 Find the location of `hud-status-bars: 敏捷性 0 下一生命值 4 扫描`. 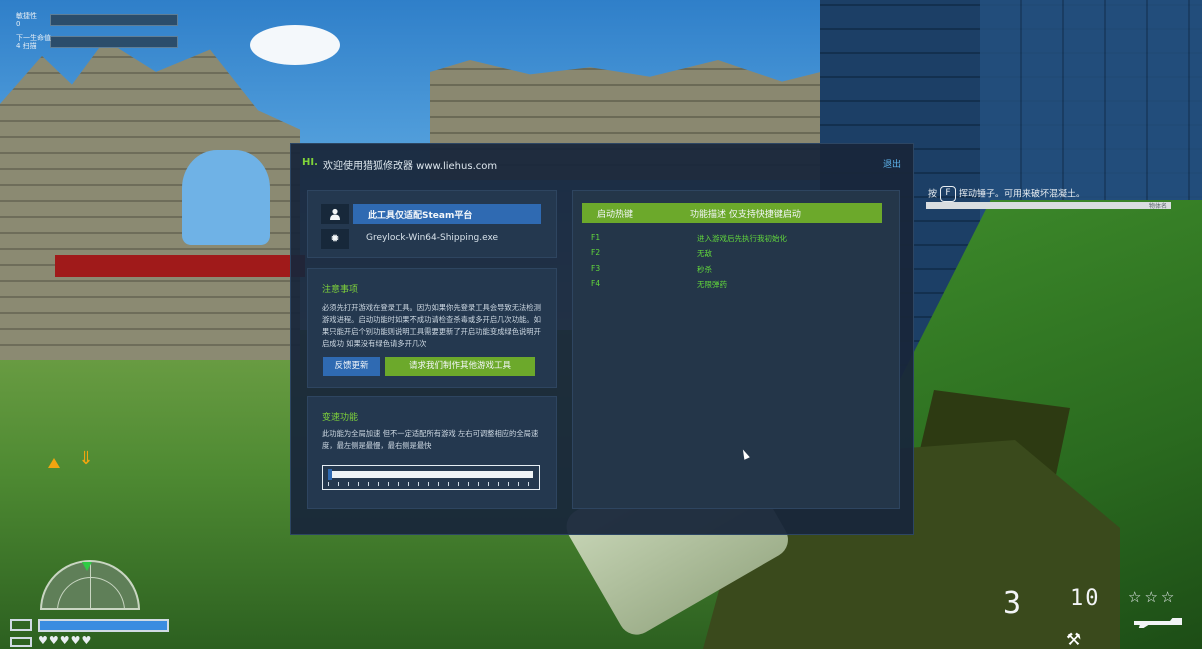

hud-status-bars: 敏捷性 0 下一生命值 4 扫描 is located at coordinates (97, 34).